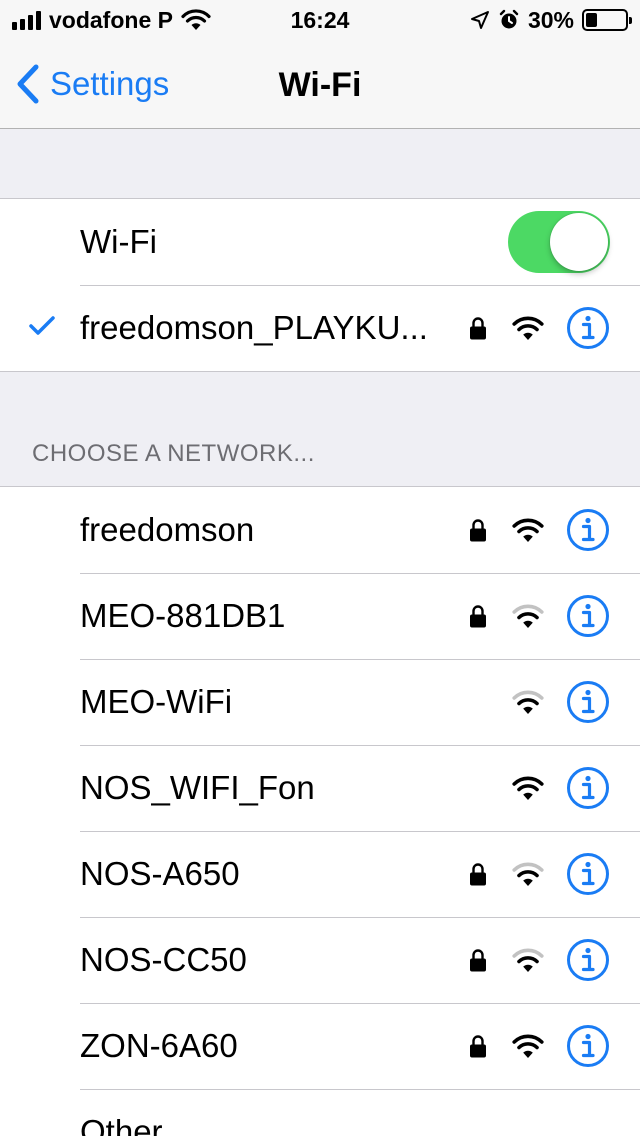 The width and height of the screenshot is (640, 1136). I want to click on navigation-bar: Settings Wi-Fi, so click(320, 84).